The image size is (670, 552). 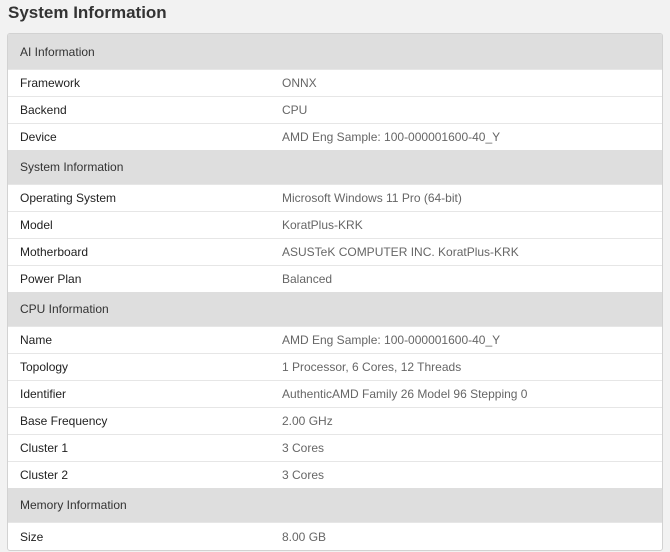 I want to click on row-label: Topology, so click(x=44, y=367).